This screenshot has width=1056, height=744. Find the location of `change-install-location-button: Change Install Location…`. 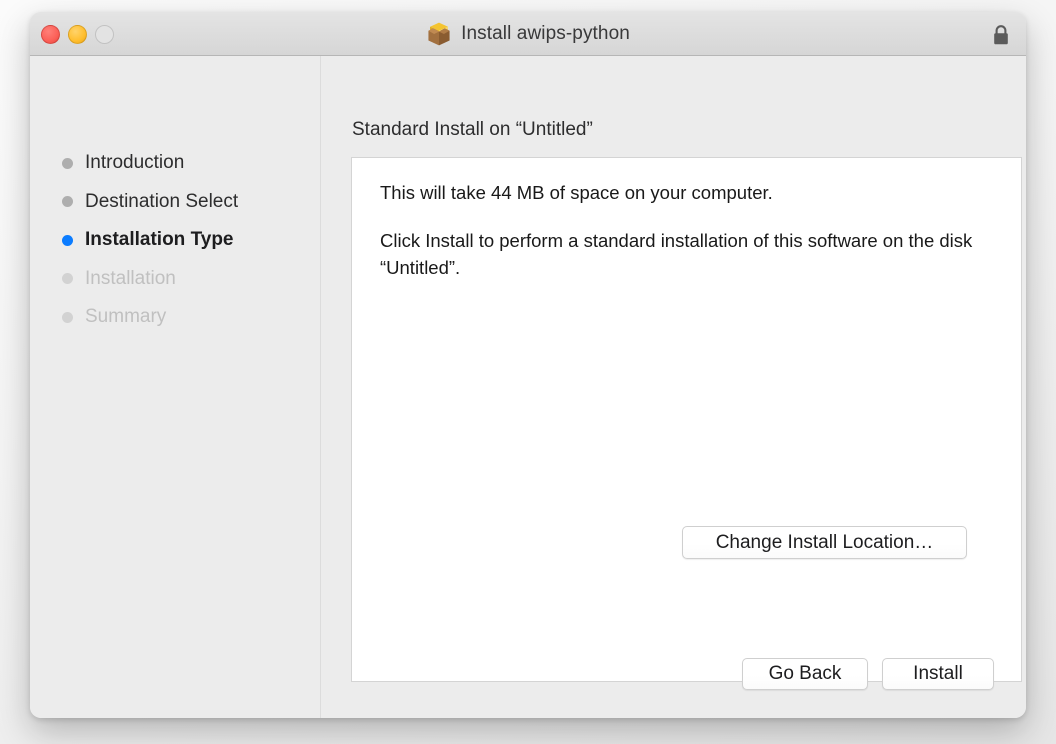

change-install-location-button: Change Install Location… is located at coordinates (824, 542).